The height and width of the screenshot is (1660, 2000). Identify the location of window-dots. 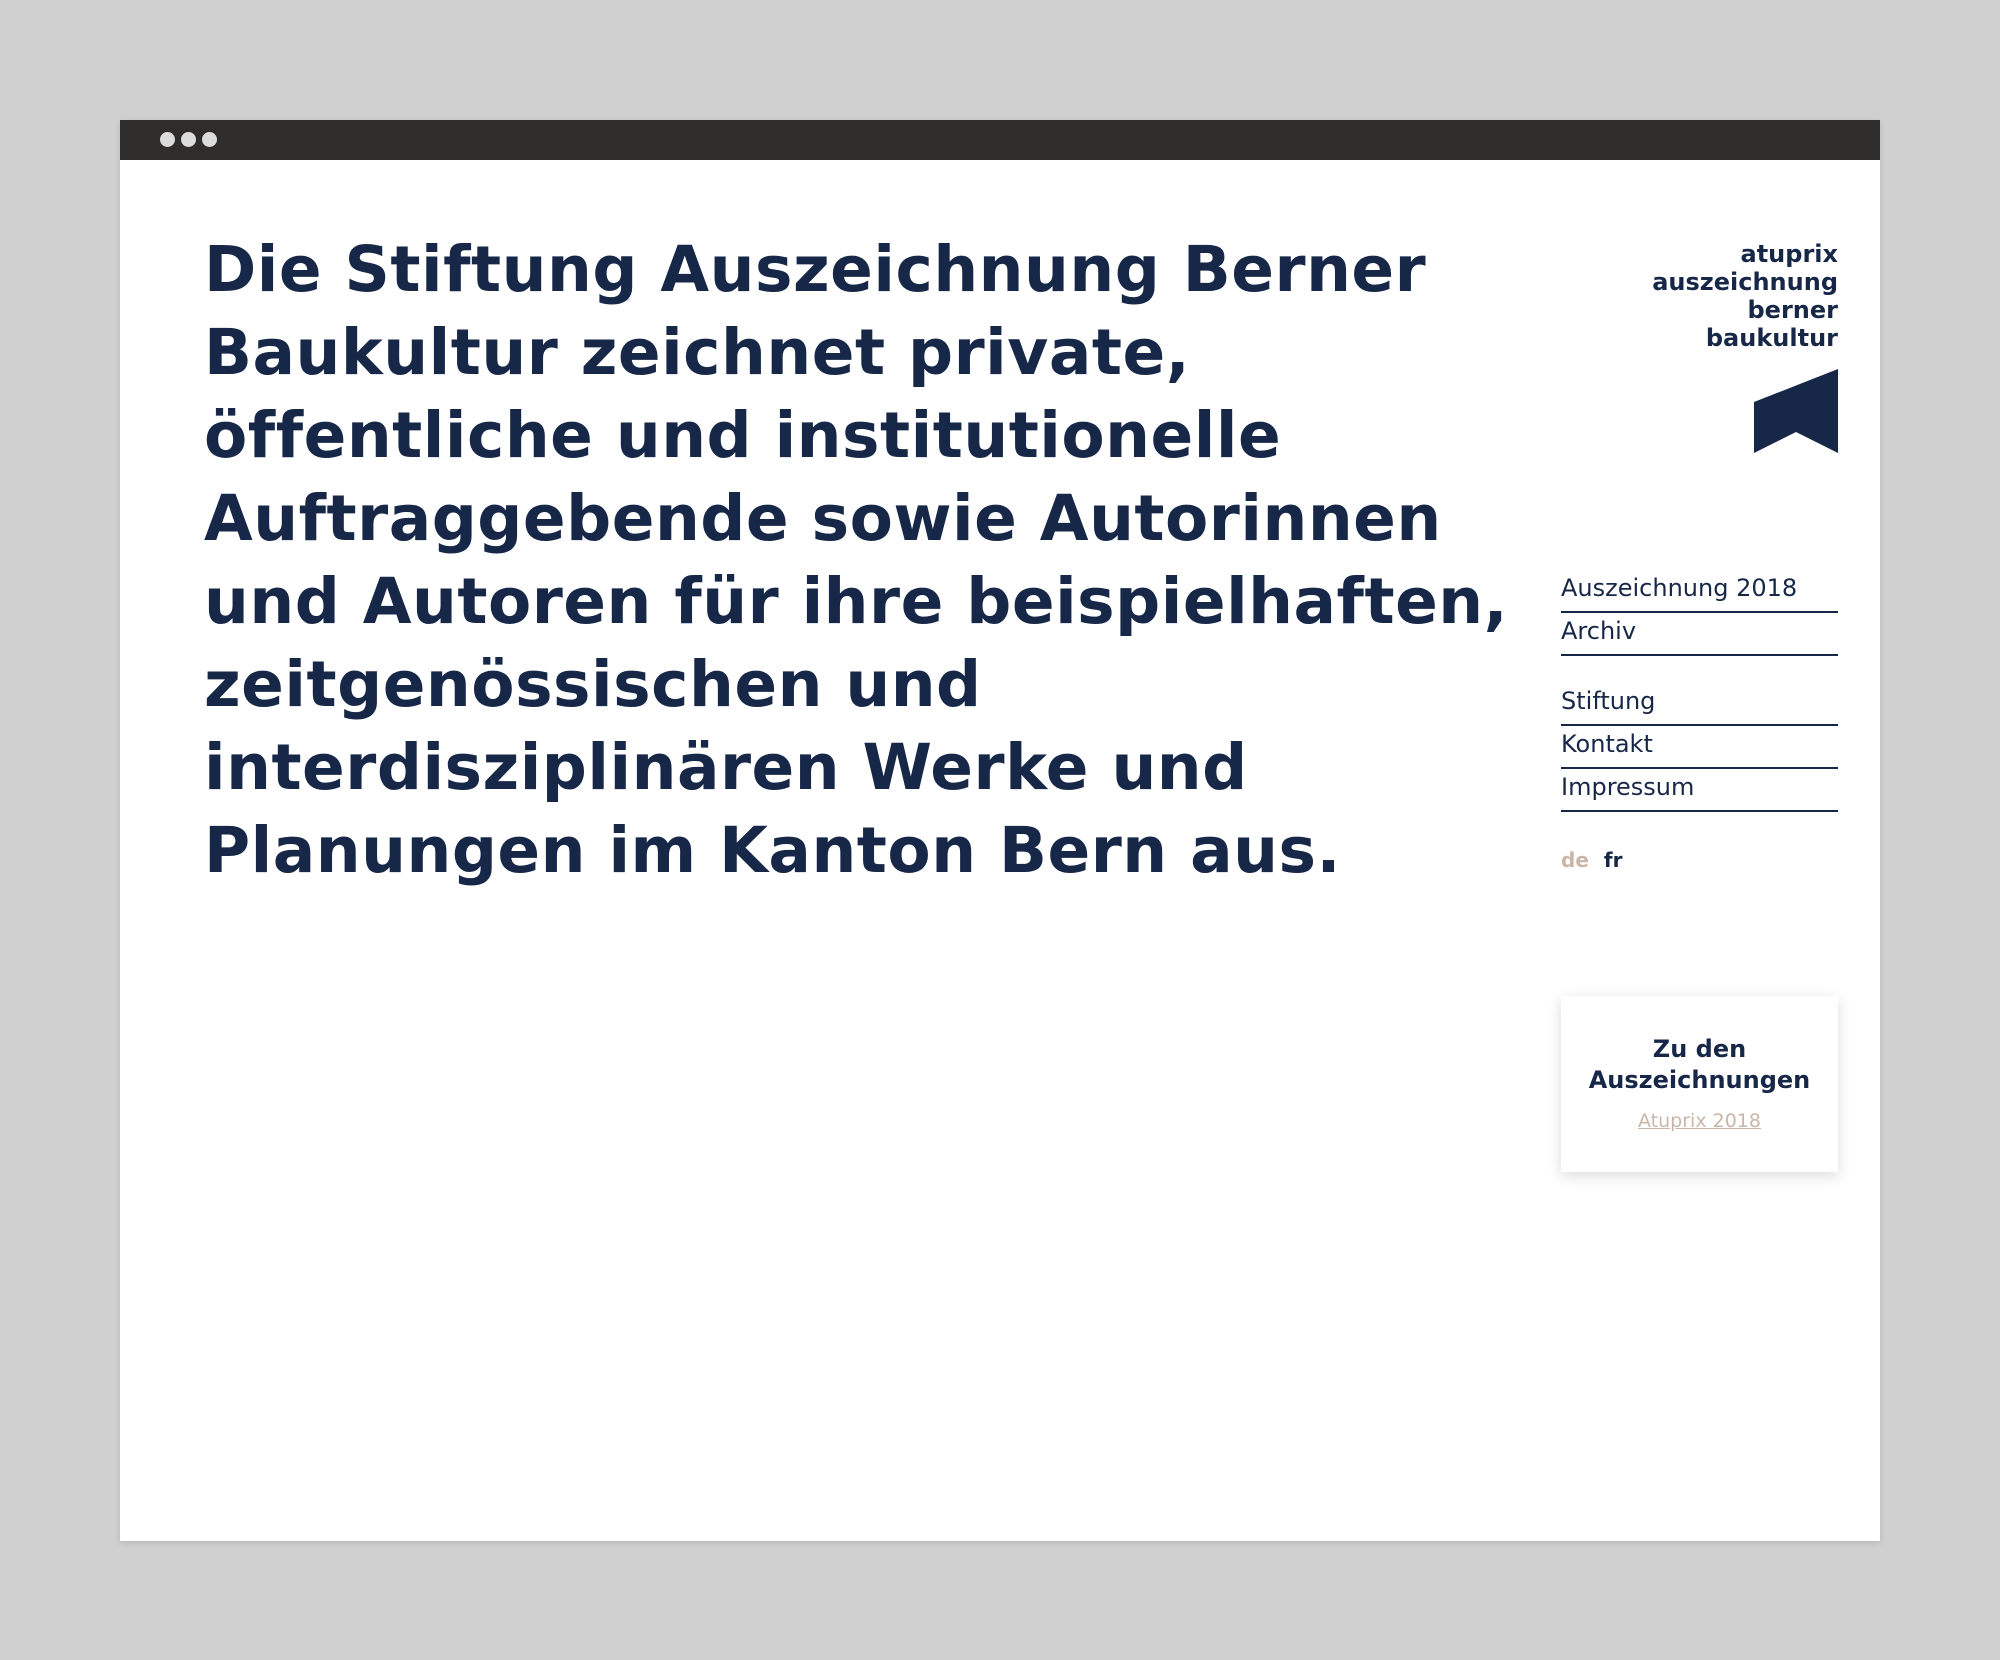
(188, 139).